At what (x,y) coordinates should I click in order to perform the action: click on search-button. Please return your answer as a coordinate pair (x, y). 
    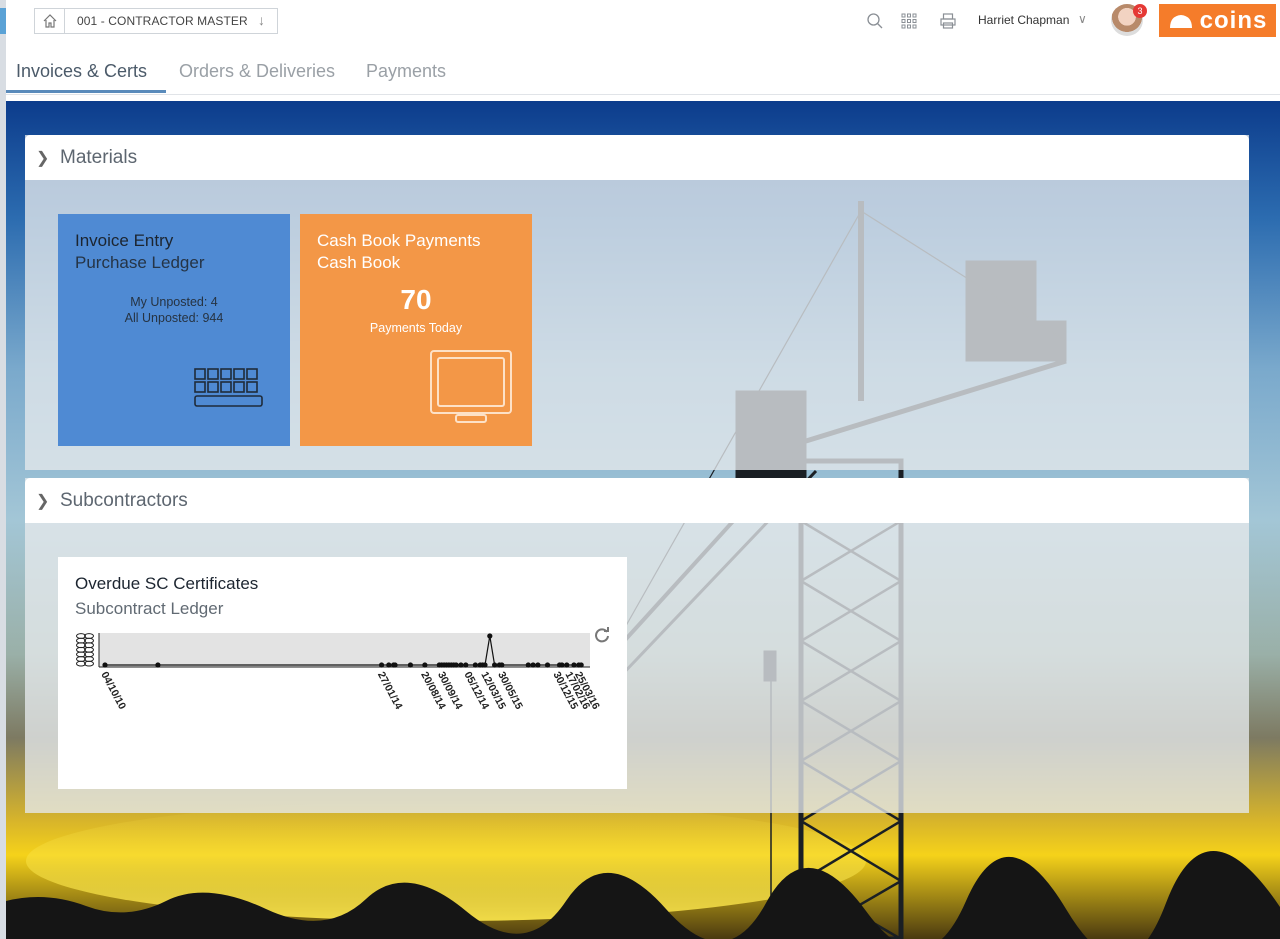
    Looking at the image, I should click on (875, 21).